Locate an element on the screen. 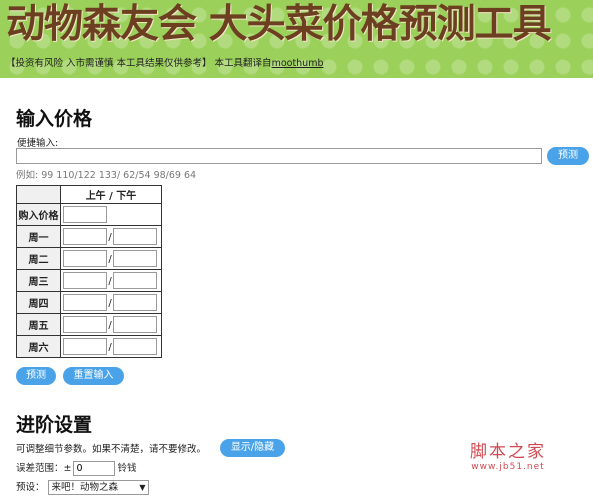  table-row: 周四 / is located at coordinates (89, 302).